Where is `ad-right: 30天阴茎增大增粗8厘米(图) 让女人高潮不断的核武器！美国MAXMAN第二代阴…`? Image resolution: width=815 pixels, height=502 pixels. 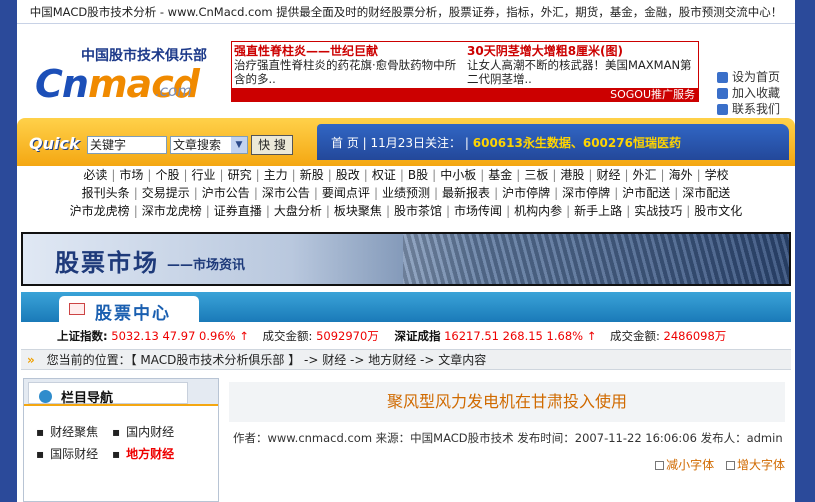
ad-right: 30天阴茎增大增粗8厘米(图) 让女人高潮不断的核武器！美国MAXMAN第二代阴… is located at coordinates (583, 65).